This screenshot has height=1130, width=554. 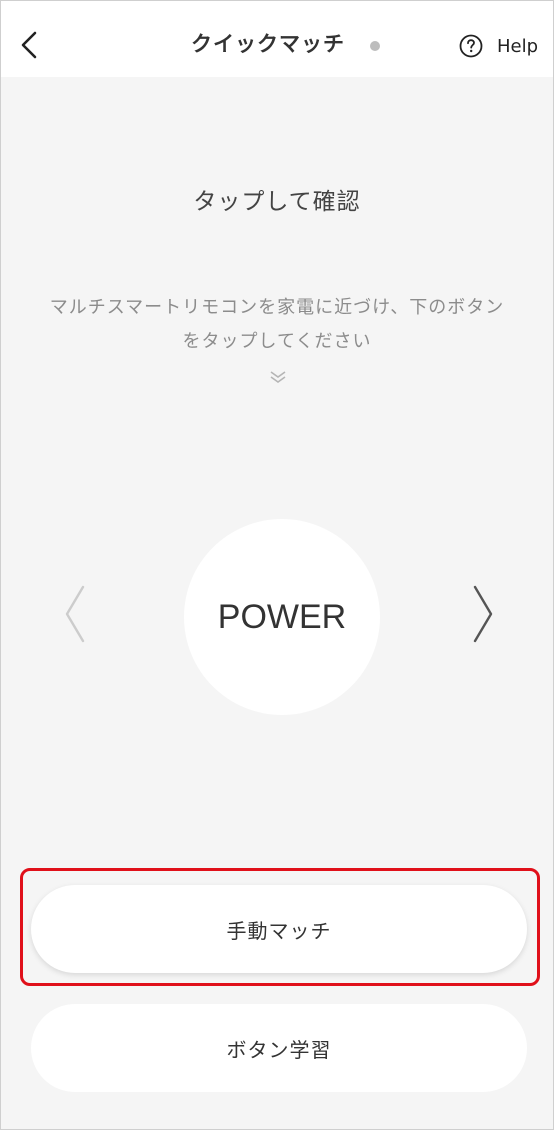 I want to click on help-button: Help, so click(x=498, y=46).